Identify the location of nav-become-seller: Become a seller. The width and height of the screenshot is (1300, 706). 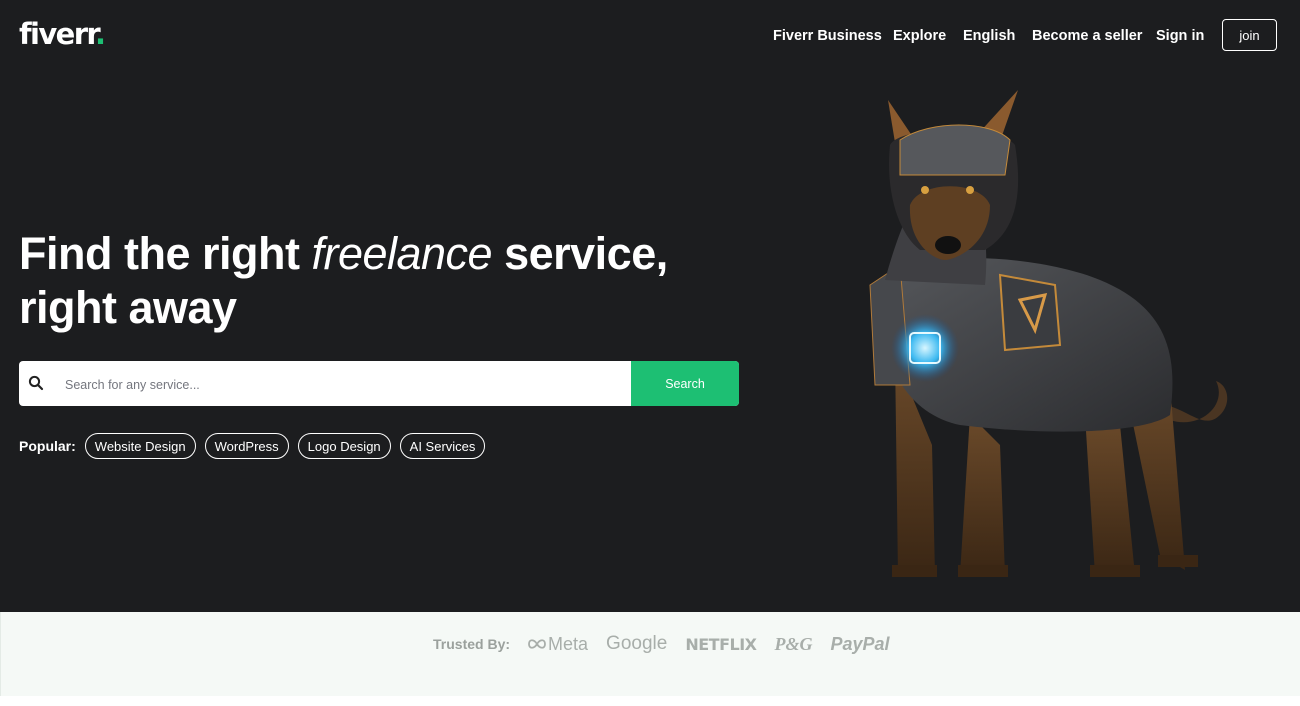
(1087, 36).